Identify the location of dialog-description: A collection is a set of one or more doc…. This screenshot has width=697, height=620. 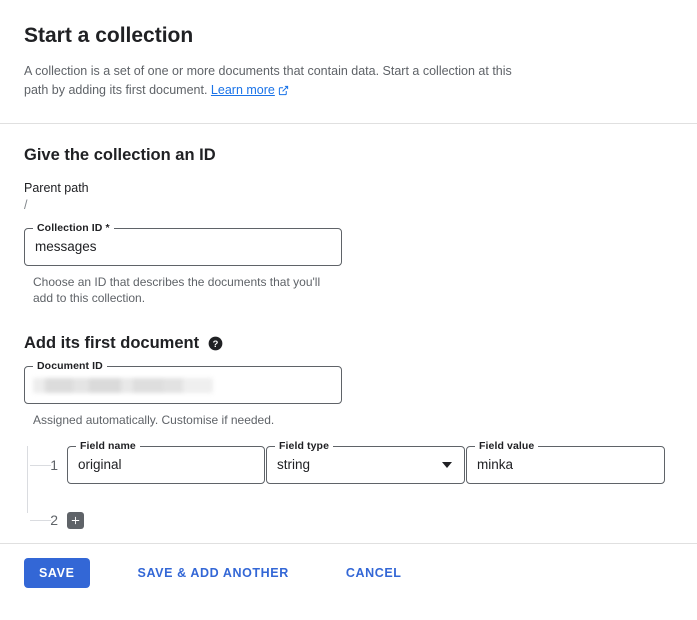
(279, 82).